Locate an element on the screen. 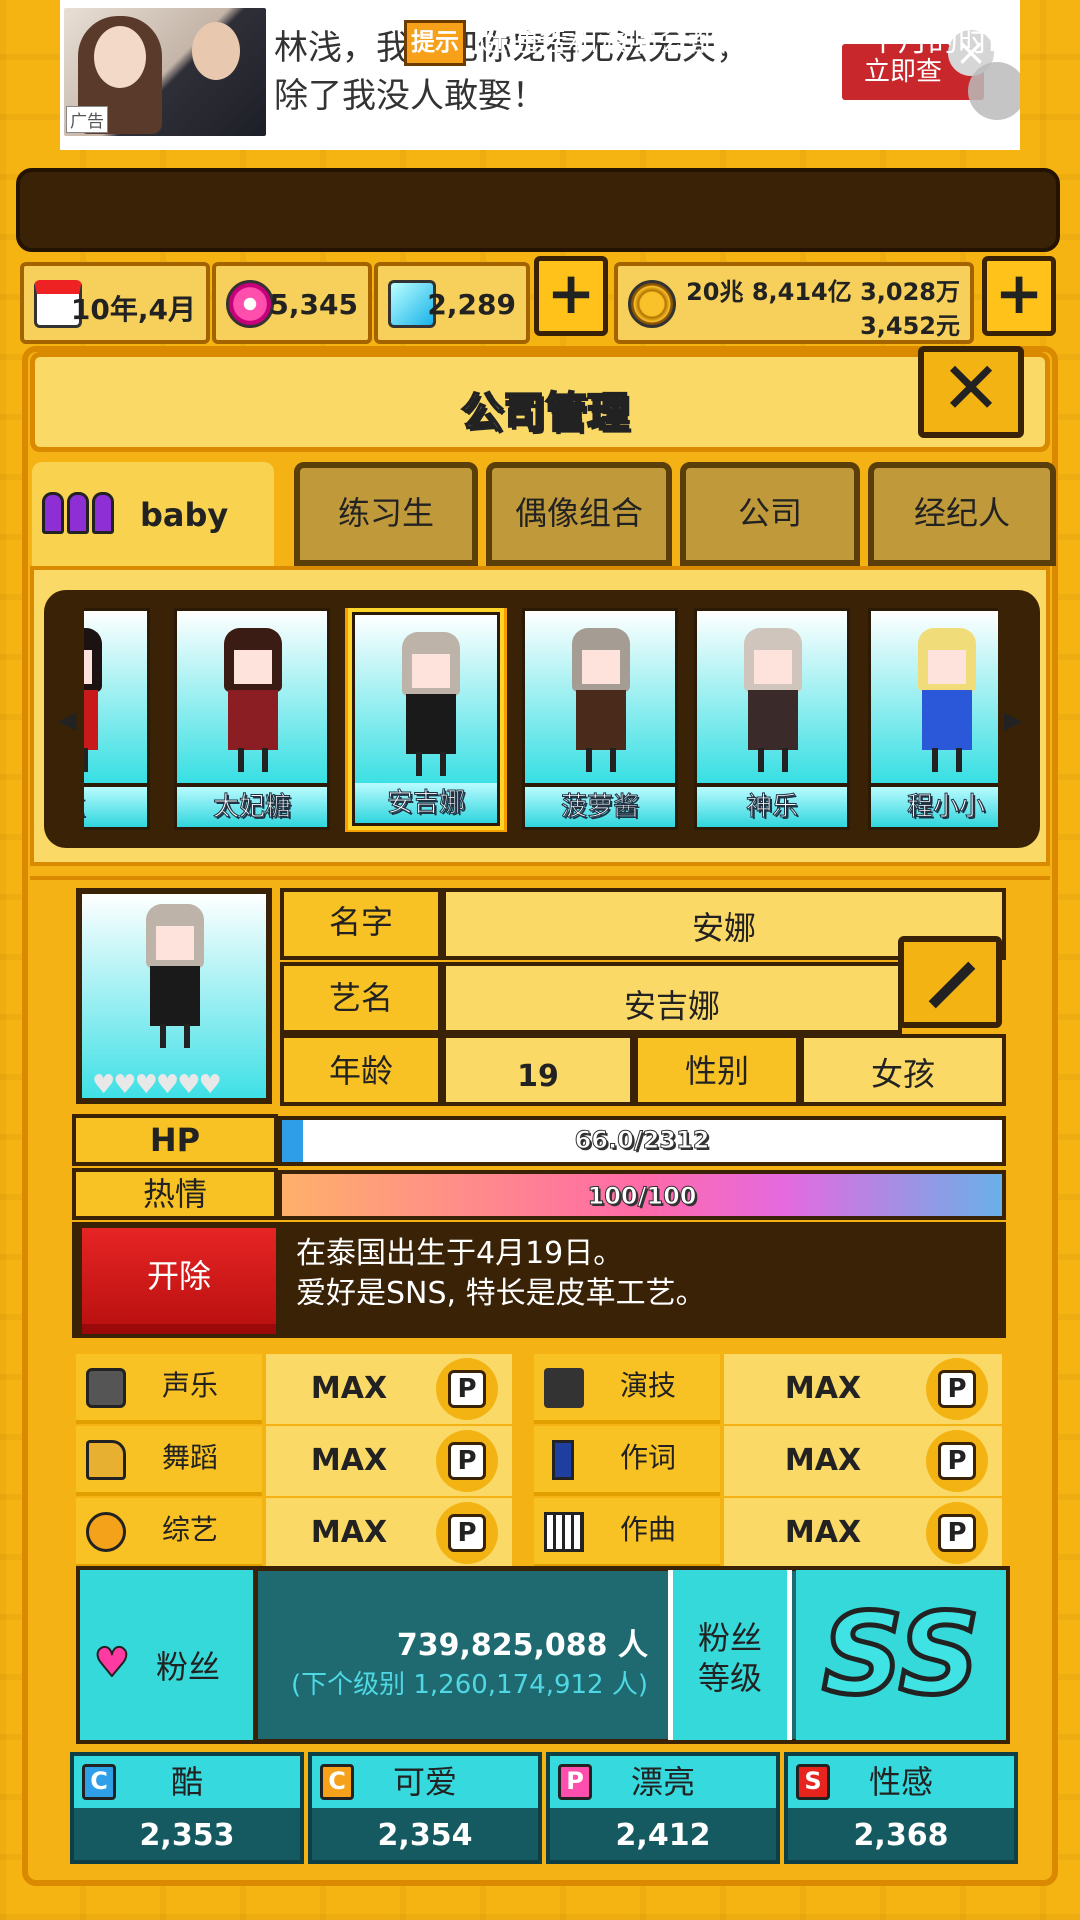 This screenshot has height=1920, width=1080. attribute-sexy: S 性感 2,368 is located at coordinates (901, 1808).